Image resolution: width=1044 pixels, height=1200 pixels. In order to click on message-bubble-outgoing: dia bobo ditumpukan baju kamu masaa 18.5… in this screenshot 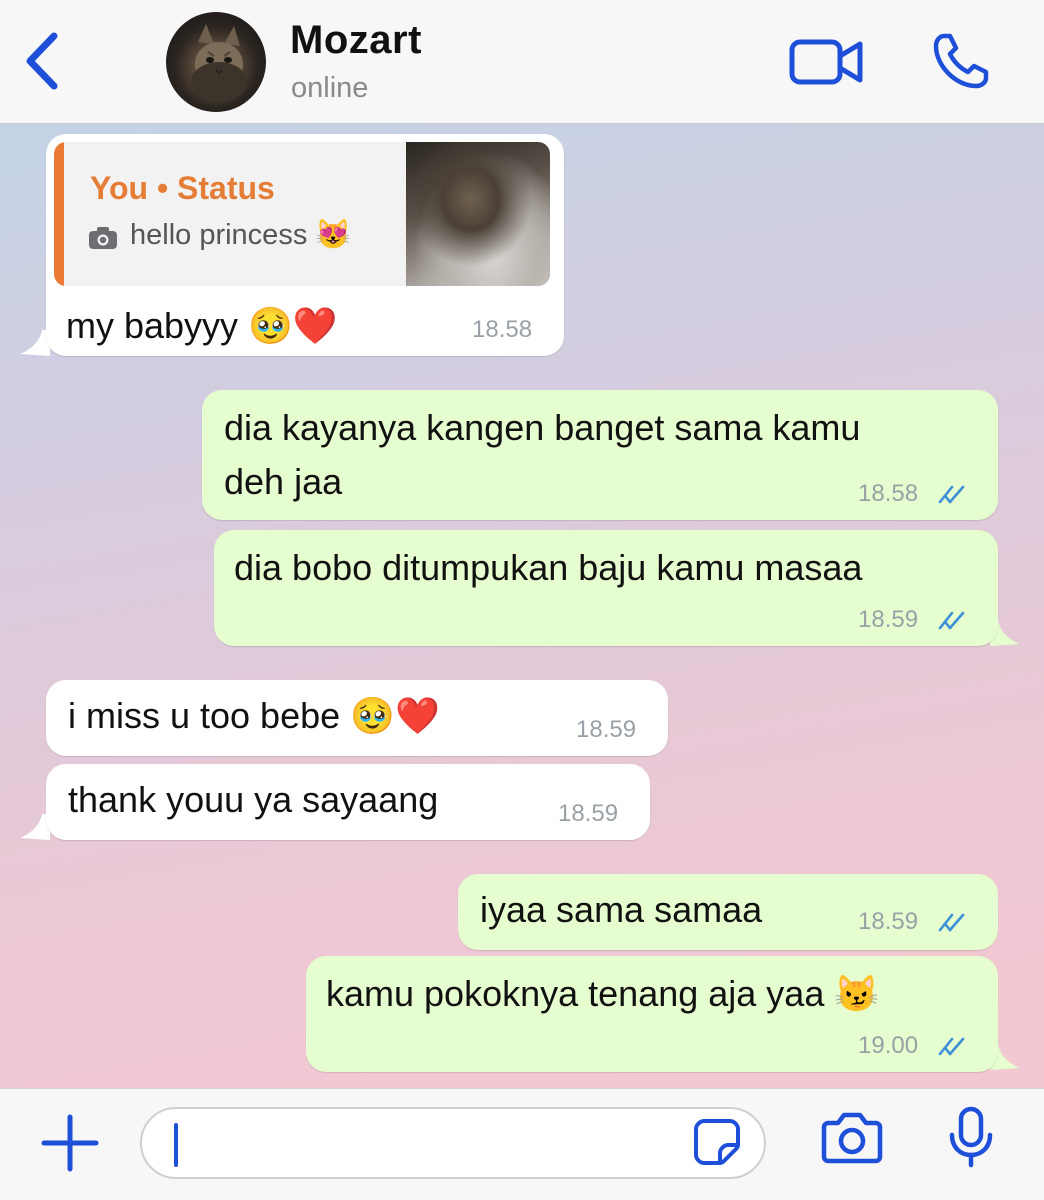, I will do `click(606, 588)`.